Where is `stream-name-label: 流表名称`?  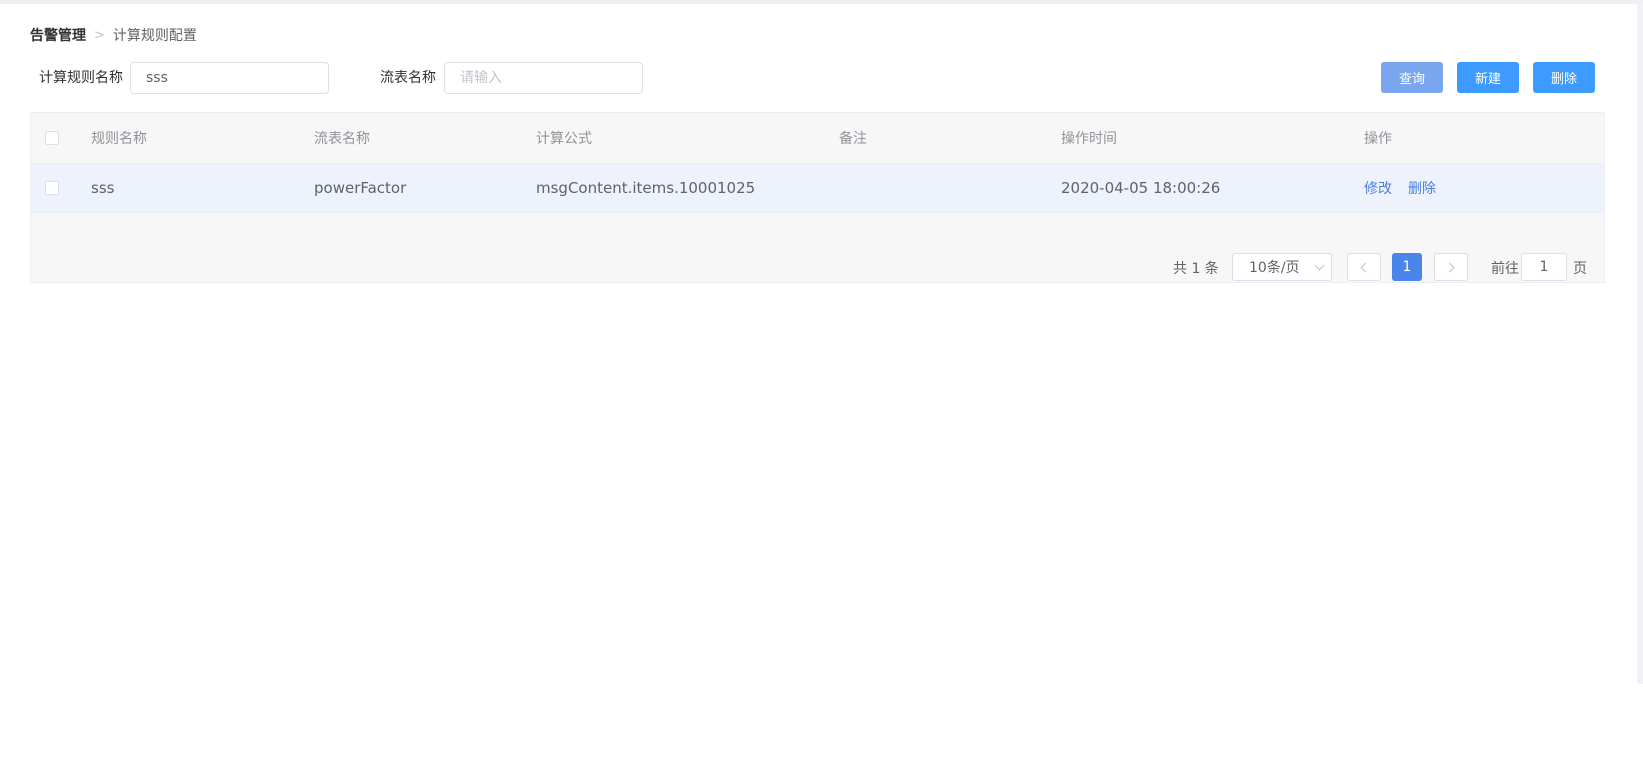
stream-name-label: 流表名称 is located at coordinates (408, 78).